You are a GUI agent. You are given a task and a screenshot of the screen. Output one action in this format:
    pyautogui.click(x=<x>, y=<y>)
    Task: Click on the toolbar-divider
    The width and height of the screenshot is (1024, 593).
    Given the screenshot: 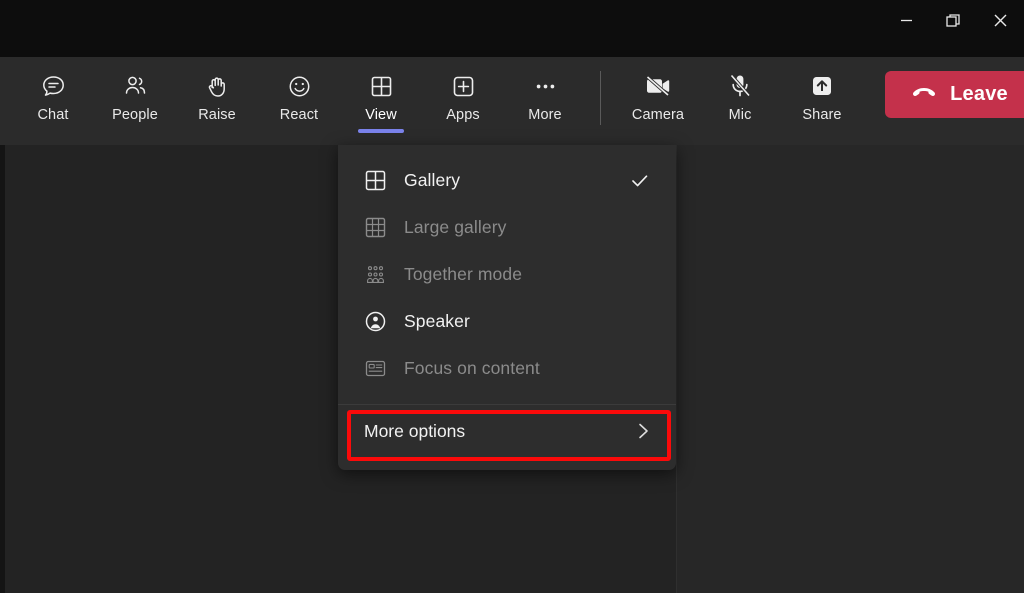 What is the action you would take?
    pyautogui.click(x=600, y=98)
    